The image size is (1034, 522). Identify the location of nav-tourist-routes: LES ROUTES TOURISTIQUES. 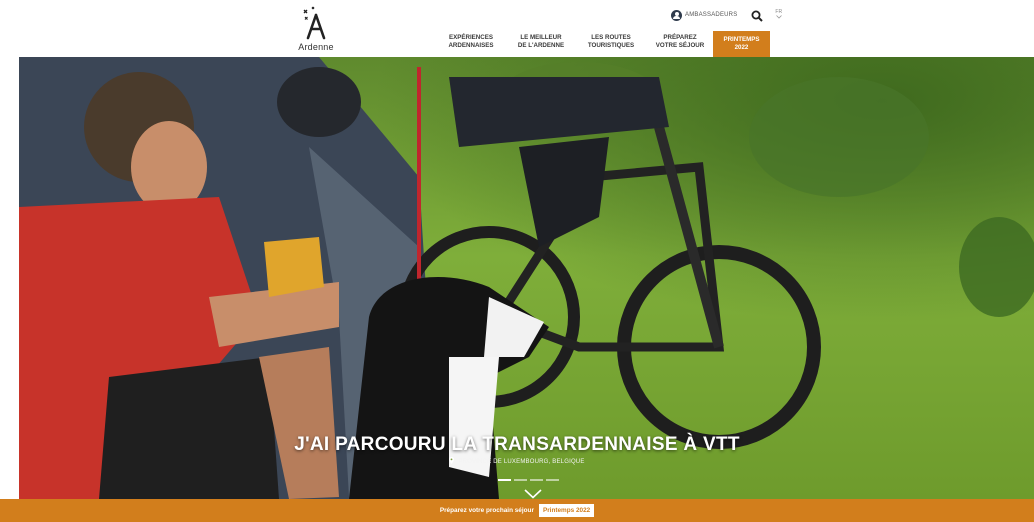
(611, 42).